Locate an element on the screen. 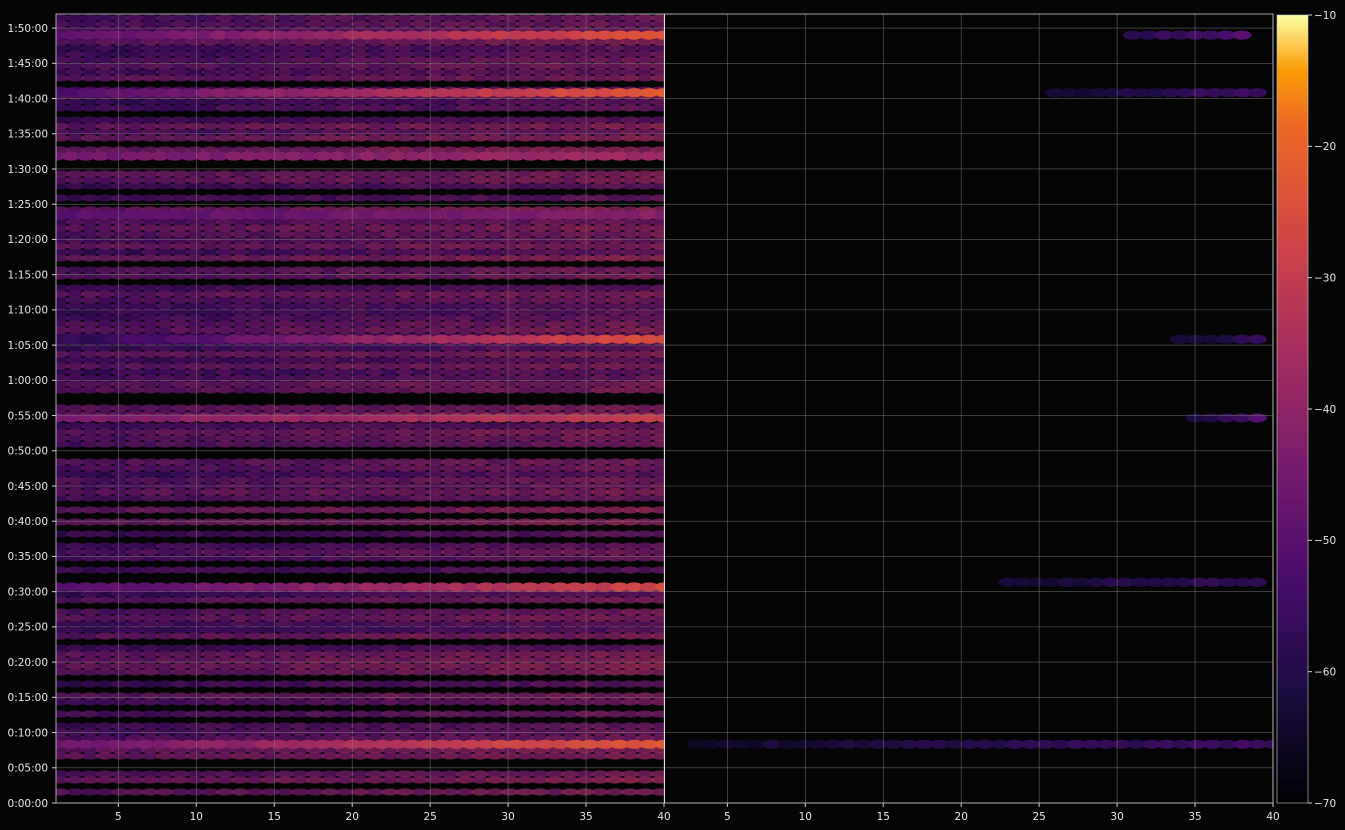 This screenshot has height=830, width=1345. y-tick-label: 0:40:00 is located at coordinates (28, 522).